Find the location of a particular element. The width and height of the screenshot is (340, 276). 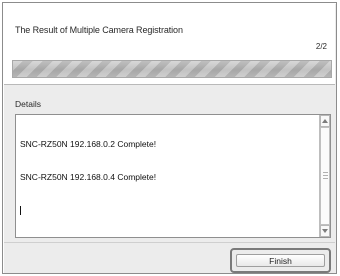

details-line: SNC-RZ50N 192.168.0.2 Complete! is located at coordinates (88, 144).